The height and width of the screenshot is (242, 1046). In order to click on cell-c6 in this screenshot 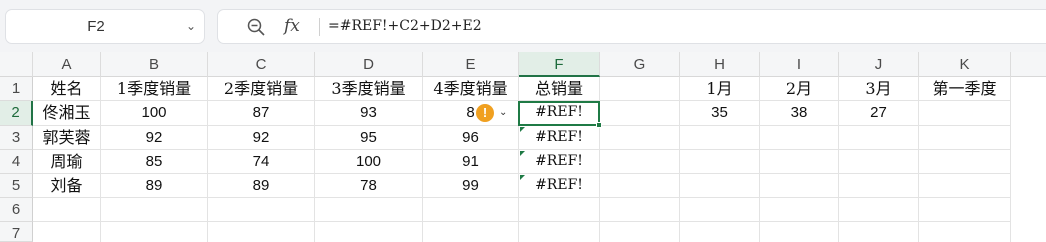, I will do `click(261, 210)`.